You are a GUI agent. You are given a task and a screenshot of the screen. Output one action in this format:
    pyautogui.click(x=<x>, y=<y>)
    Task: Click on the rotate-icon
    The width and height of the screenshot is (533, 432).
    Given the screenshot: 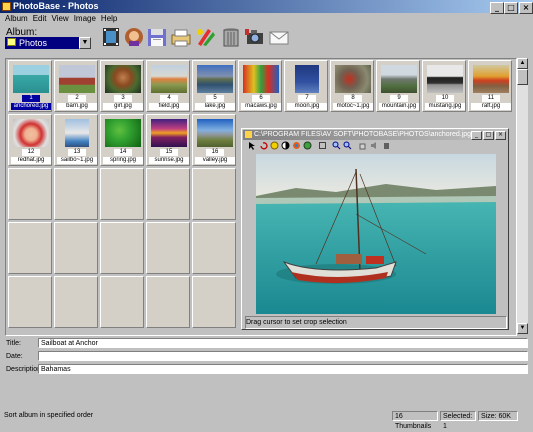 What is the action you would take?
    pyautogui.click(x=263, y=145)
    